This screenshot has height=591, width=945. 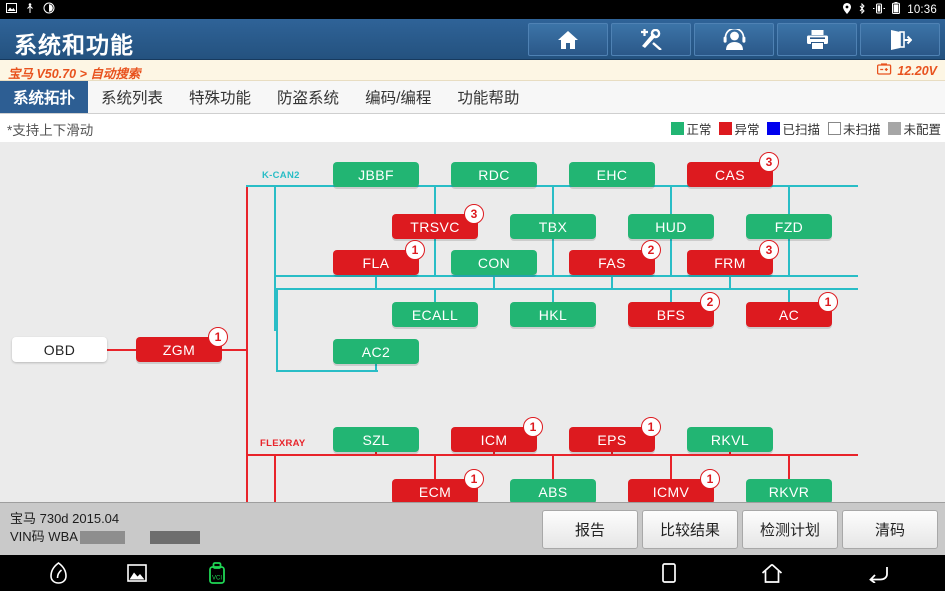 I want to click on ecu-node-ecm: ECM, so click(x=435, y=490).